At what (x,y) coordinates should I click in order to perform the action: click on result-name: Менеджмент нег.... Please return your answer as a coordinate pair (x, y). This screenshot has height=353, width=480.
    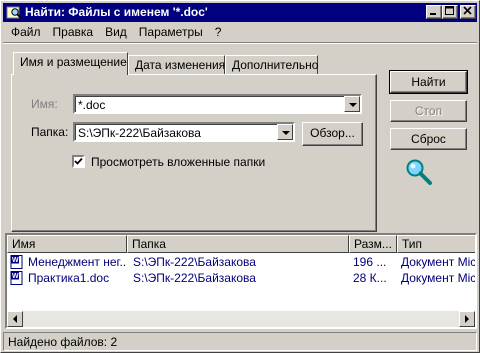
    Looking at the image, I should click on (76, 262).